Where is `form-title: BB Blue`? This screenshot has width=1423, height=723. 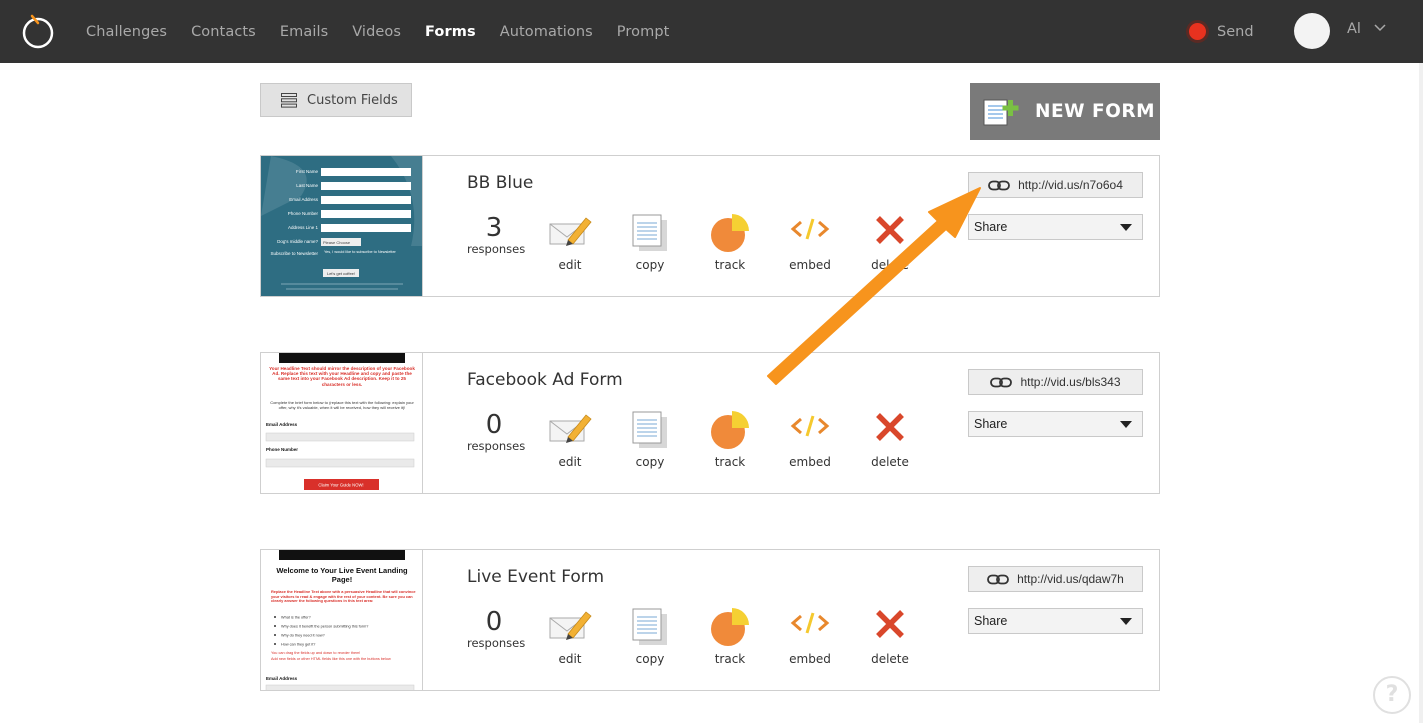 form-title: BB Blue is located at coordinates (500, 183).